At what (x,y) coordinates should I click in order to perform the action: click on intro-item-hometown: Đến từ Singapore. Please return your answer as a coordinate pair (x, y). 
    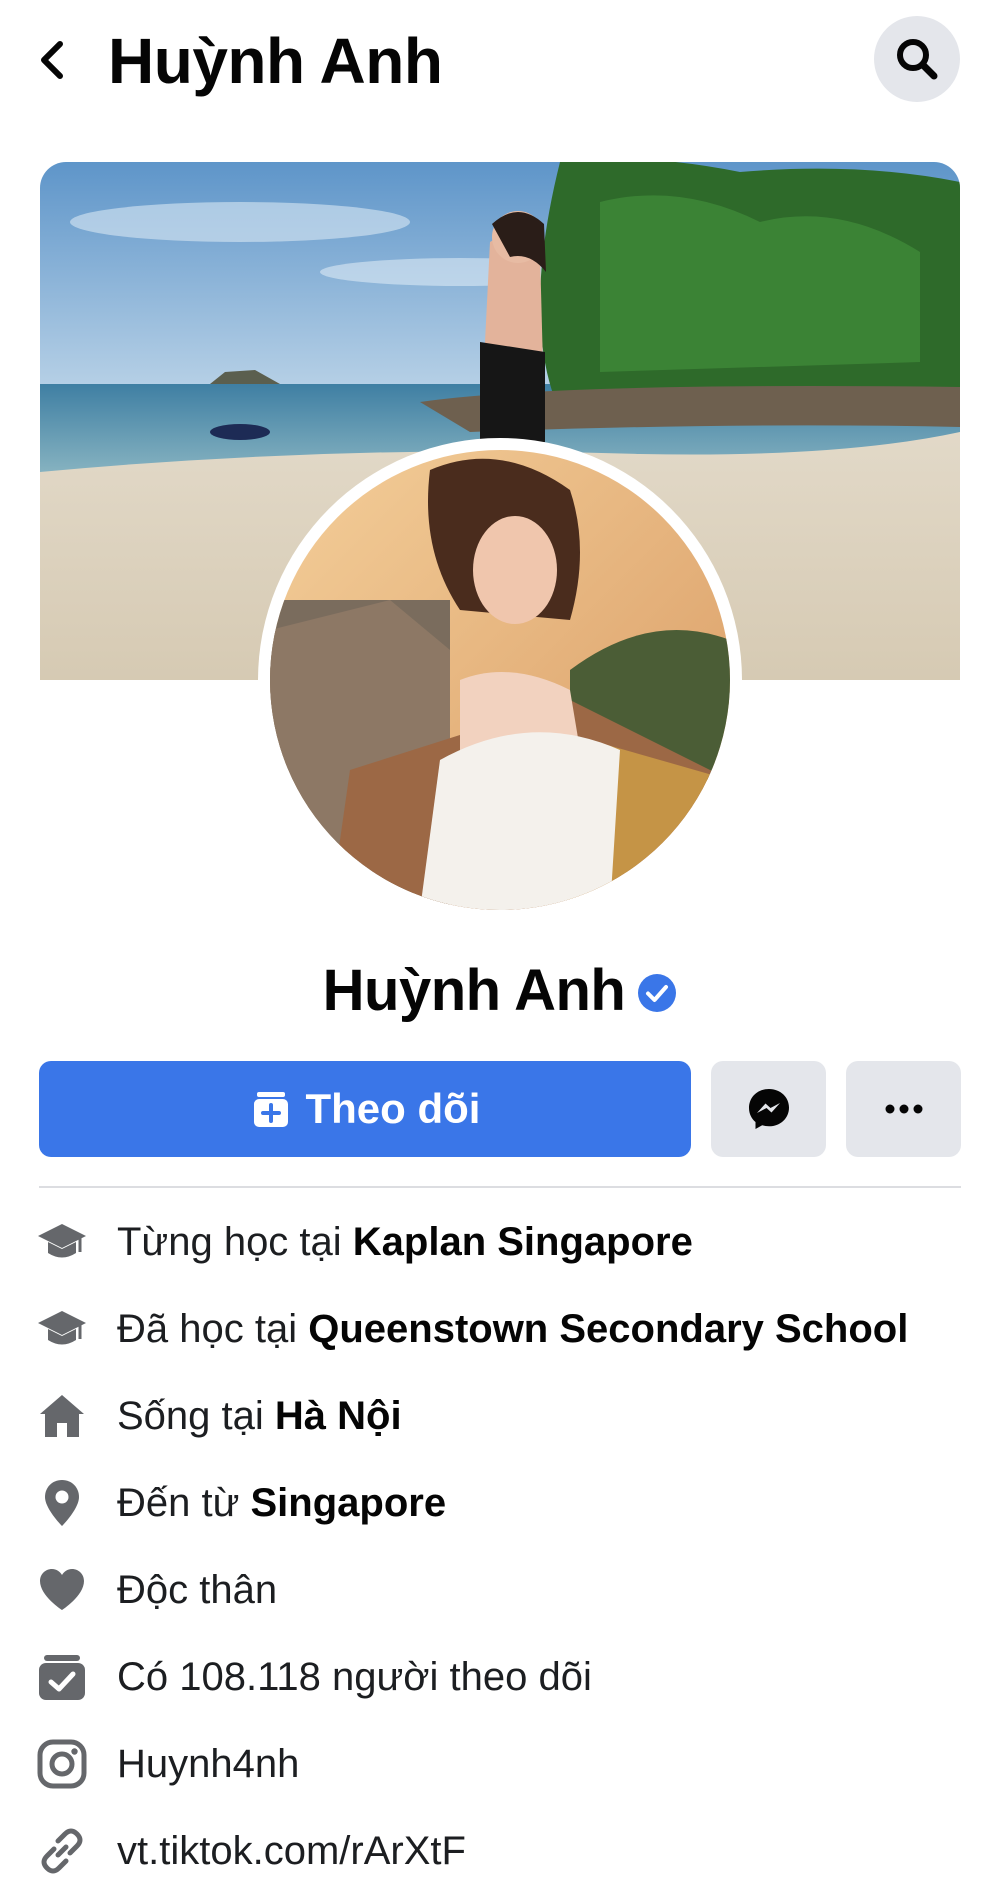
    Looking at the image, I should click on (500, 1503).